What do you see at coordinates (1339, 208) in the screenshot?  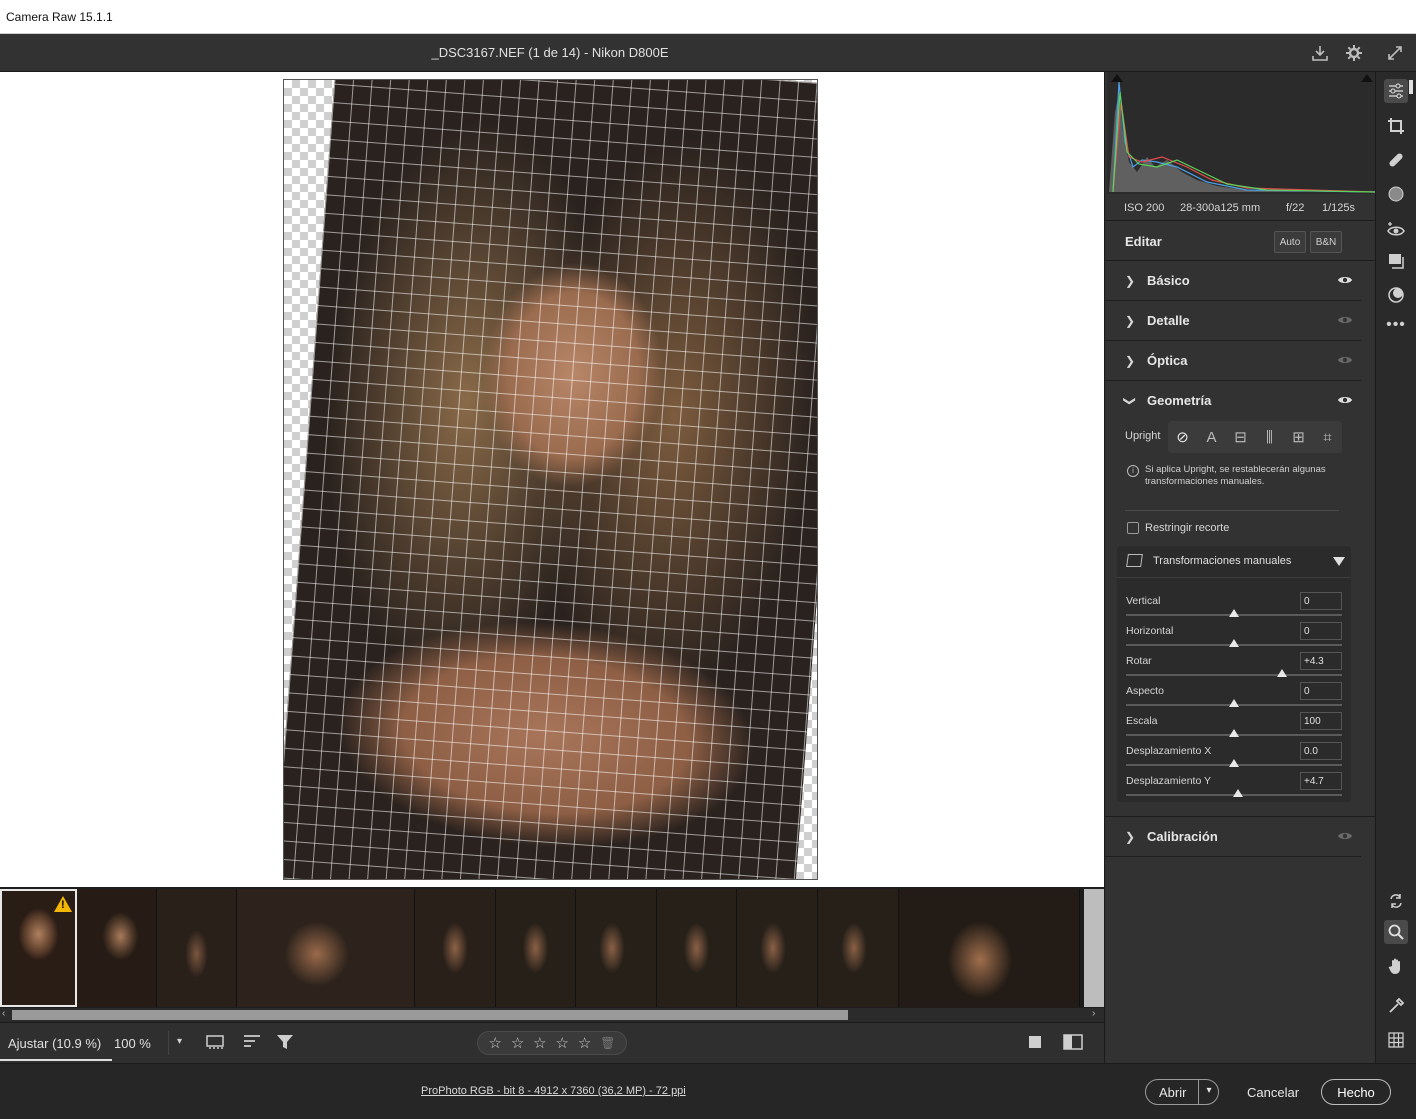 I see `shutter-value: 1/125s` at bounding box center [1339, 208].